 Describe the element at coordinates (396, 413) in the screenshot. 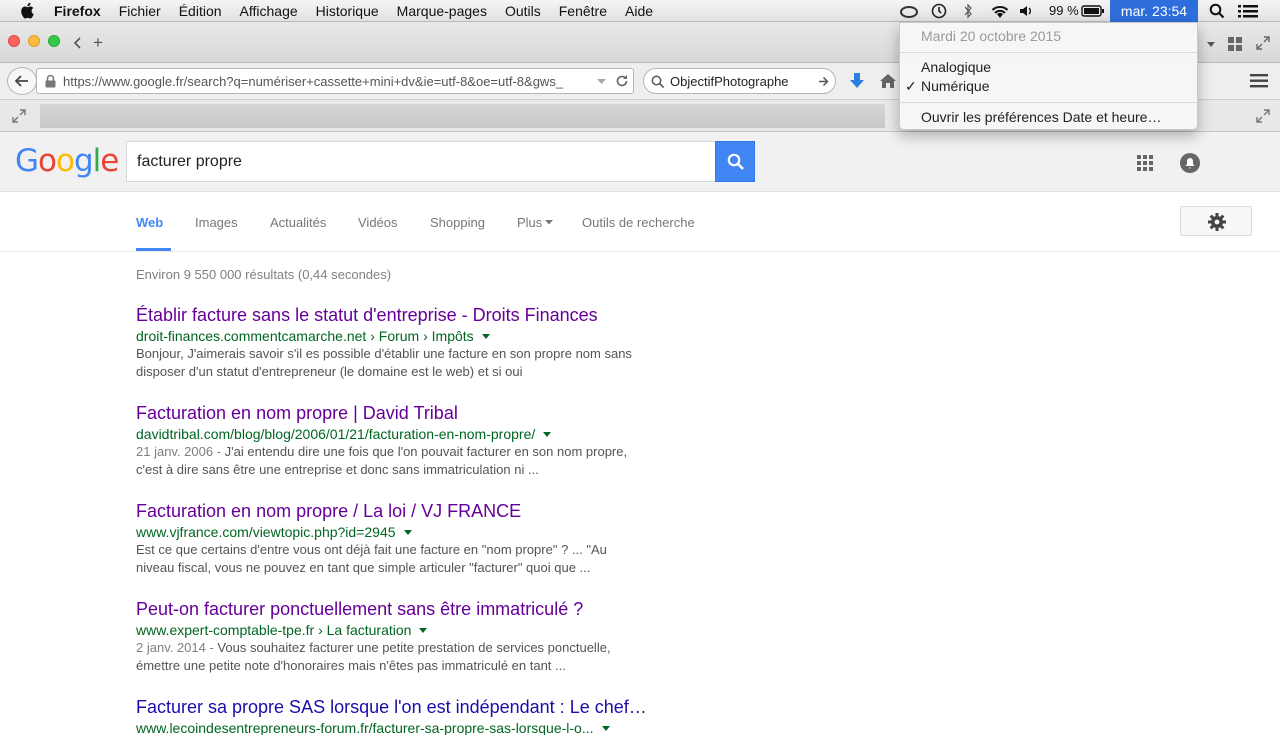

I see `result-title: Facturation en nom propre | David Tribal` at that location.